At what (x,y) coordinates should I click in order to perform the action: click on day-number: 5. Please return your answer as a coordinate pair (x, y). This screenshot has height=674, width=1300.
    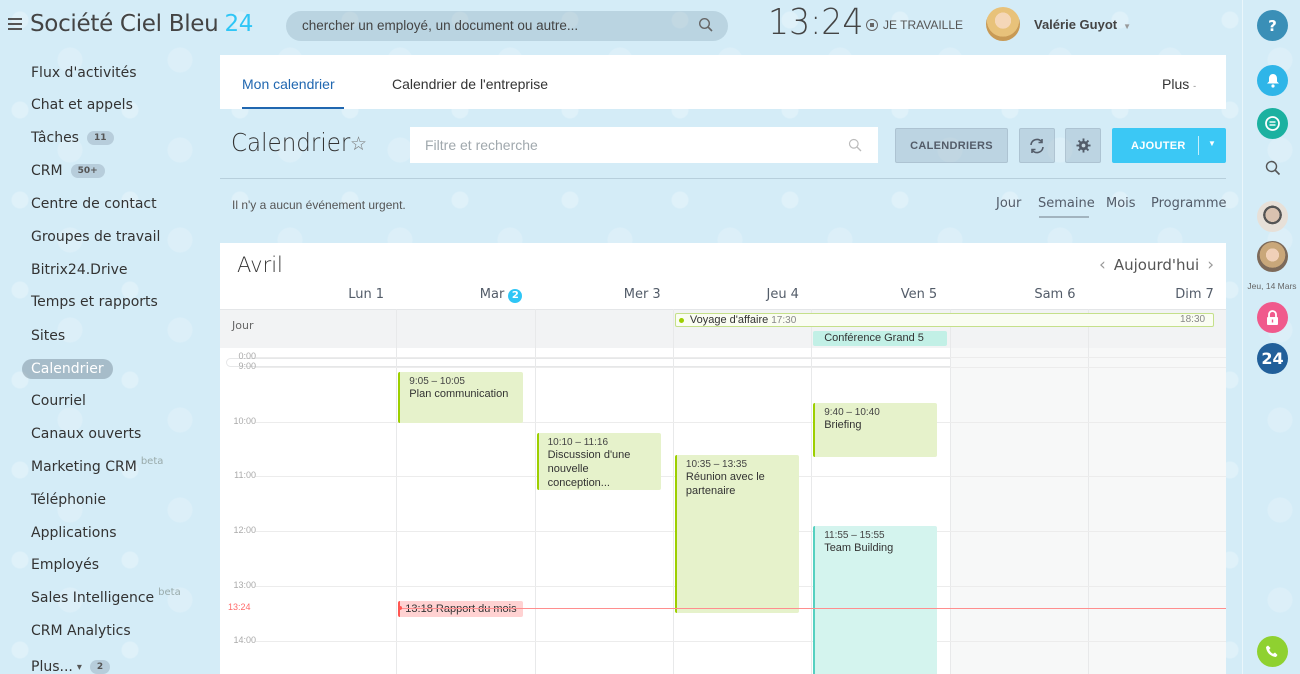
    Looking at the image, I should click on (933, 294).